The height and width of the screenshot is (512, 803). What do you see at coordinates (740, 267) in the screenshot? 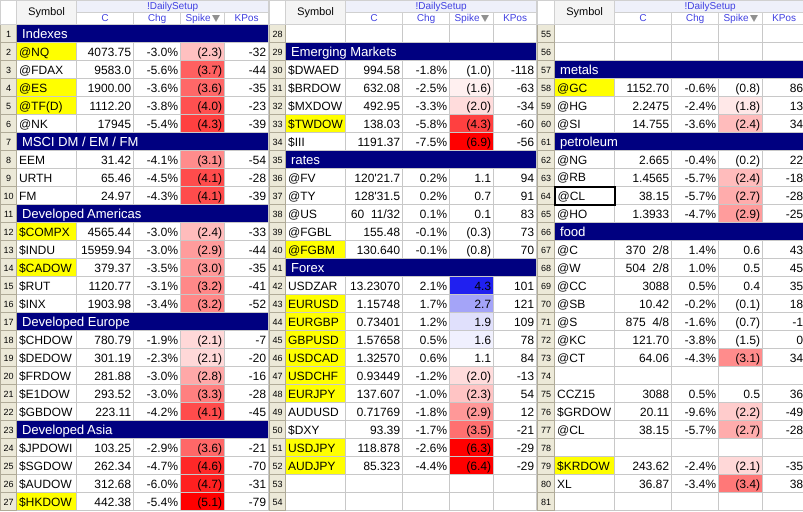
I see `spike-cell: 0.5` at bounding box center [740, 267].